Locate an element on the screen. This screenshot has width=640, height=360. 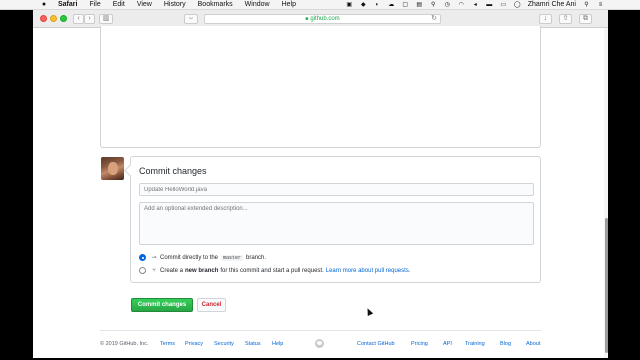
share-icon: ⇧ is located at coordinates (565, 19).